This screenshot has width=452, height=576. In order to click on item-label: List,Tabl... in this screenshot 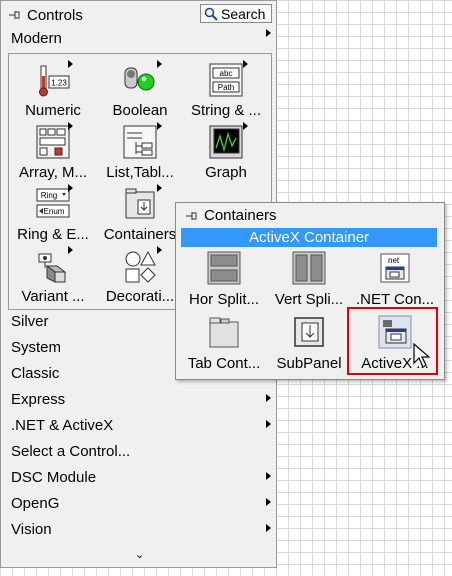, I will do `click(140, 172)`.